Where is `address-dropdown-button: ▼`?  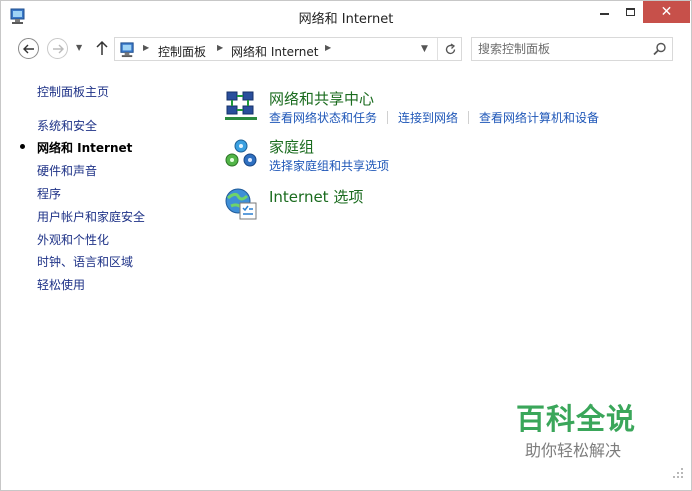
address-dropdown-button: ▼ is located at coordinates (424, 49).